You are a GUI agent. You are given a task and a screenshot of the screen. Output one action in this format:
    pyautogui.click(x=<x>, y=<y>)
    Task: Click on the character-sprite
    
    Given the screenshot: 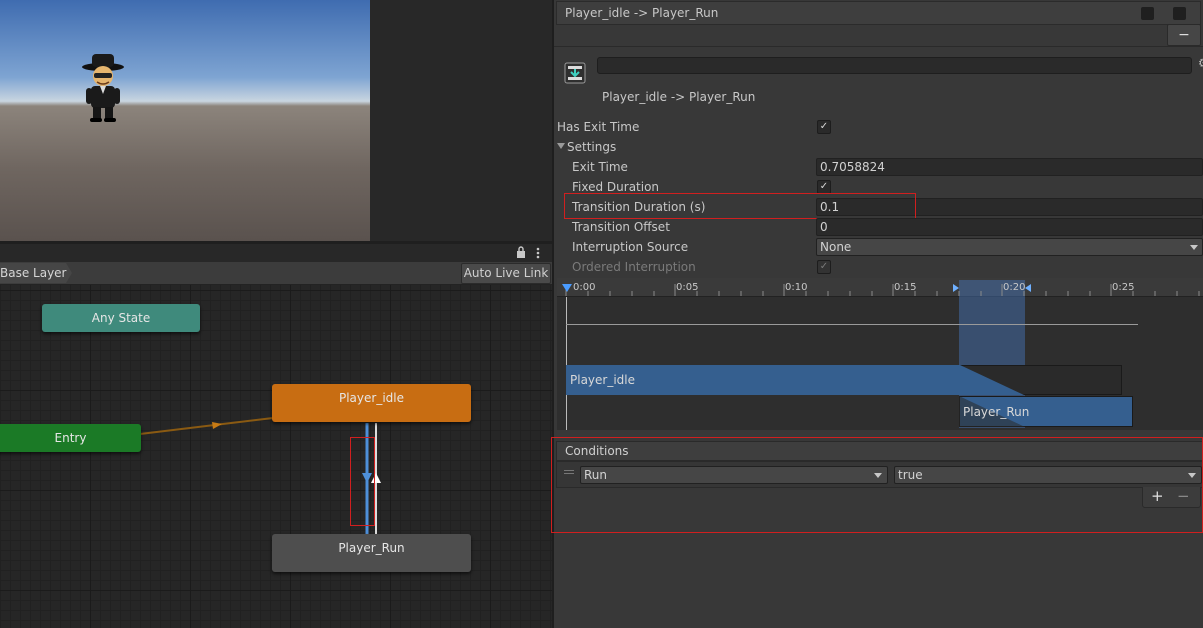 What is the action you would take?
    pyautogui.click(x=103, y=88)
    